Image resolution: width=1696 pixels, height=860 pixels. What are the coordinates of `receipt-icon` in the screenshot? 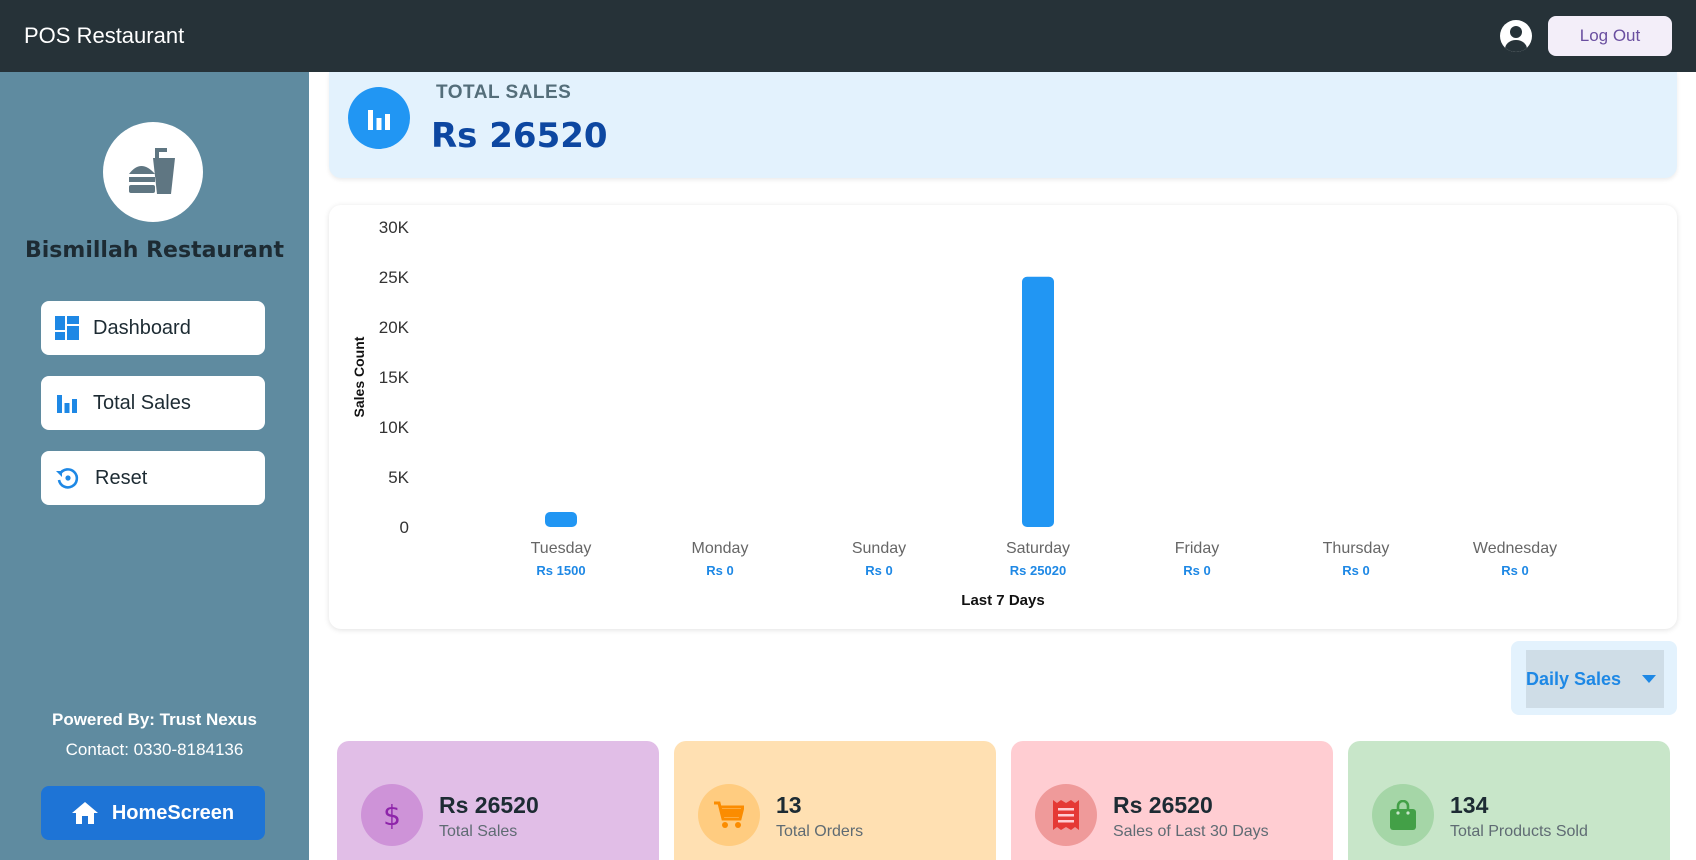 It's located at (1066, 815).